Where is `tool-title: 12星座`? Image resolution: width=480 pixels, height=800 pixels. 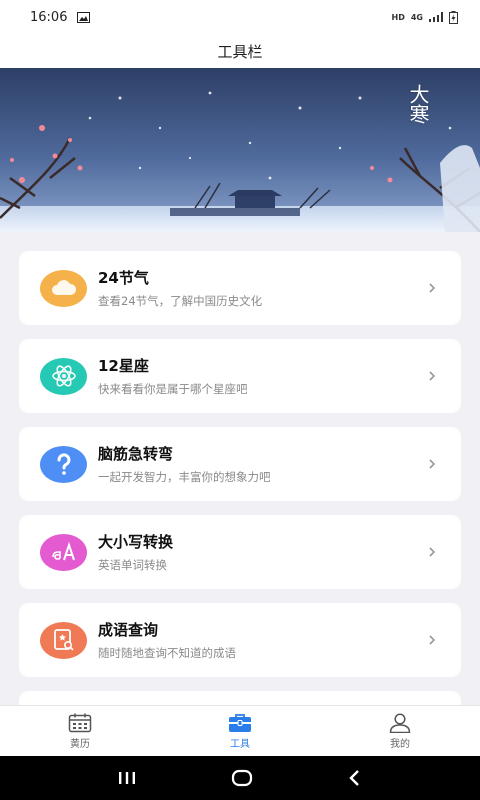
tool-title: 12星座 is located at coordinates (123, 366).